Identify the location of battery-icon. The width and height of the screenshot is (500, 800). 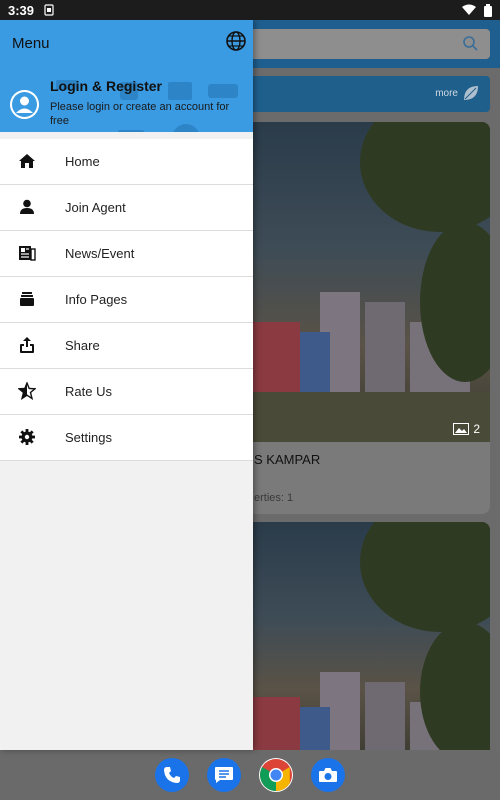
(488, 10).